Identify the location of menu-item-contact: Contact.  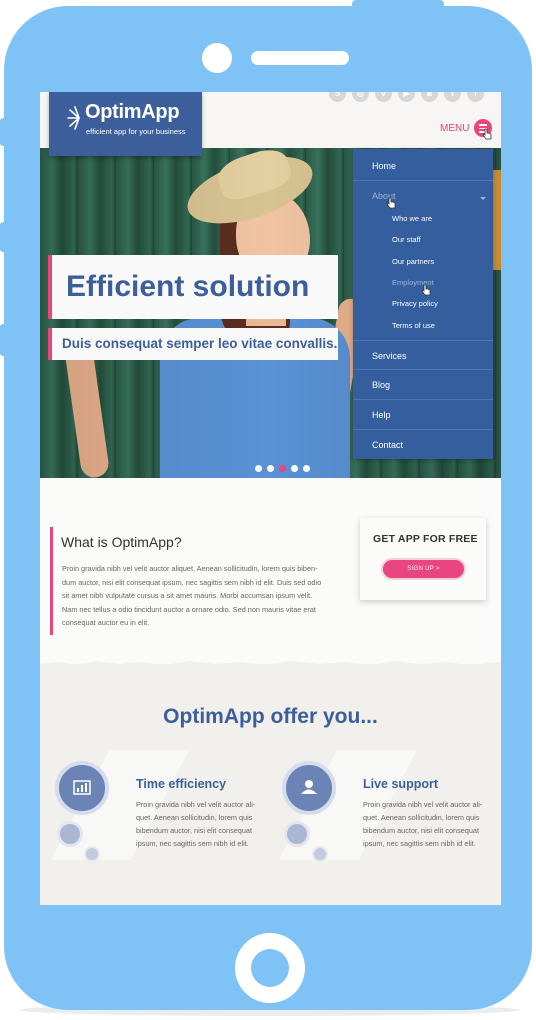
(423, 445).